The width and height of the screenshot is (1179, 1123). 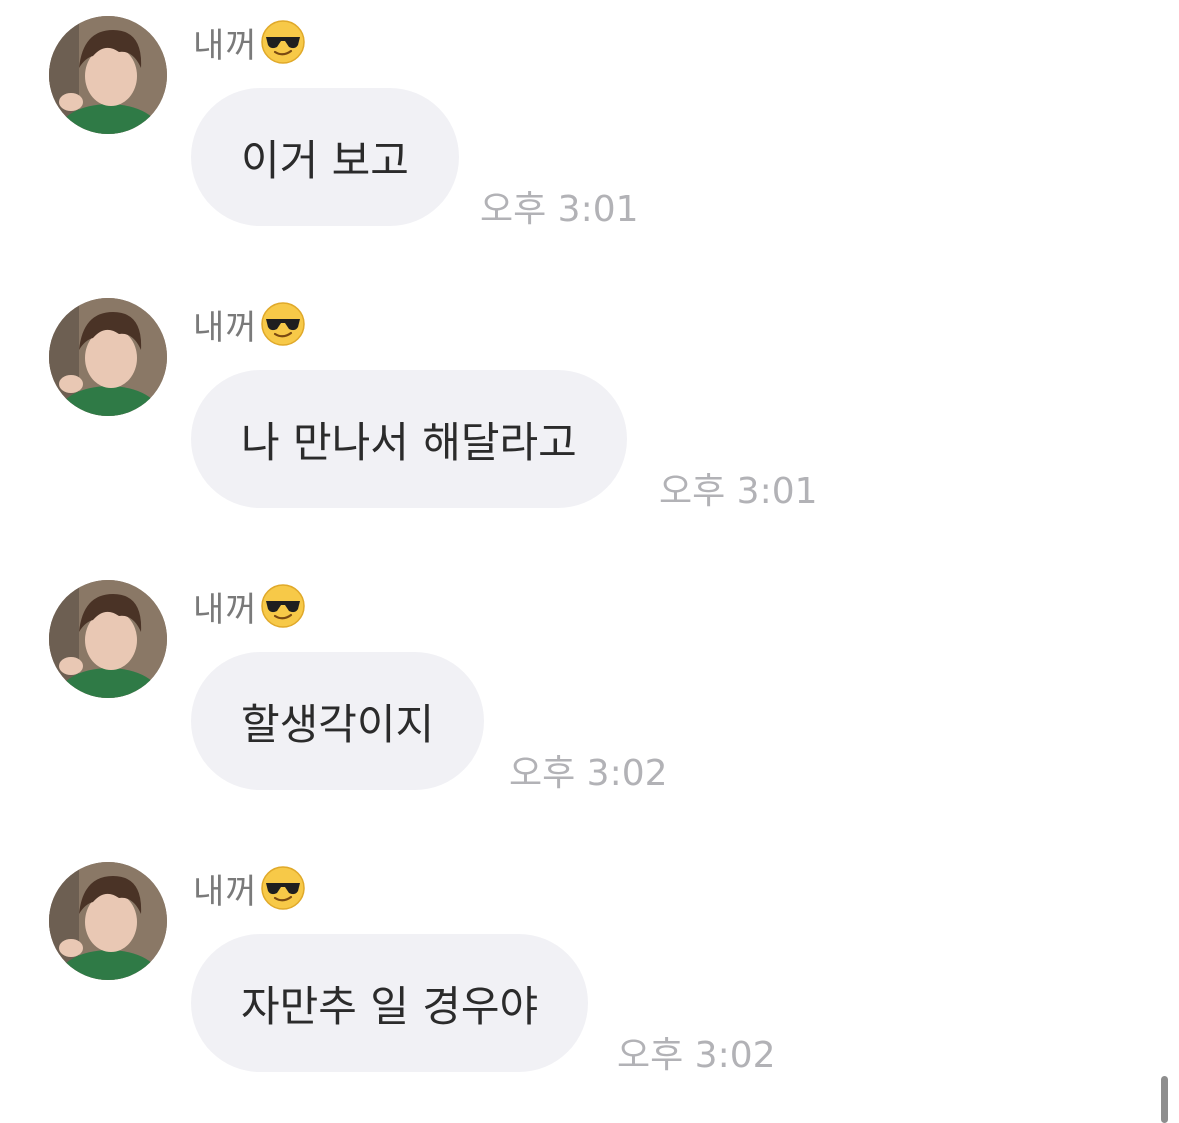 I want to click on message-bubble: 자만추 일 경우야, so click(x=390, y=1003).